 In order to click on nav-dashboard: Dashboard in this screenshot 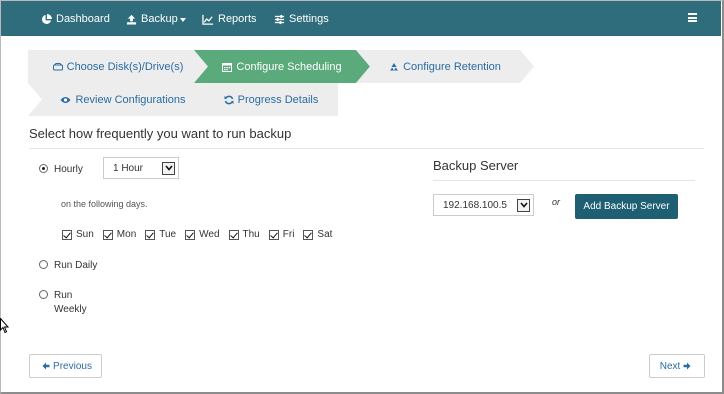, I will do `click(75, 19)`.